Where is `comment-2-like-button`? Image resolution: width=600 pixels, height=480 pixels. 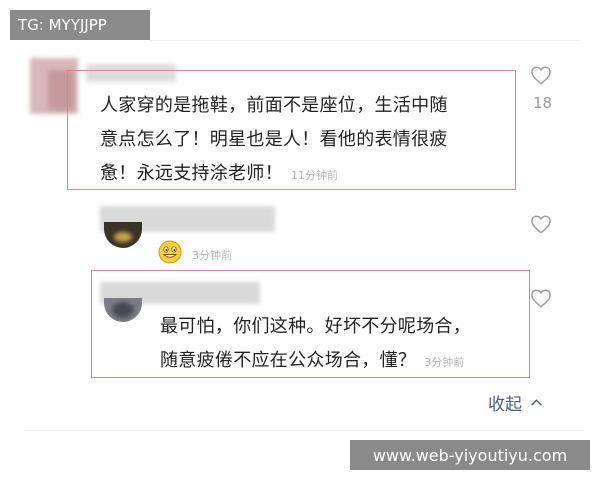 comment-2-like-button is located at coordinates (541, 224).